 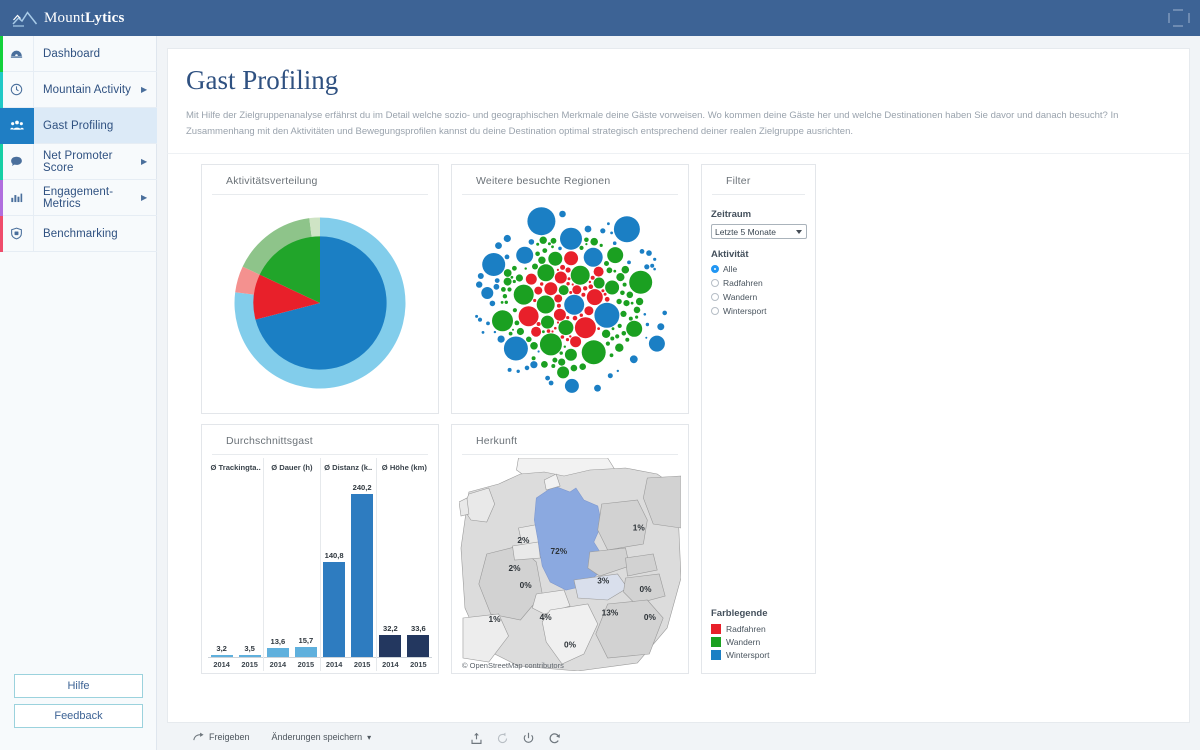 What do you see at coordinates (78, 233) in the screenshot?
I see `sidebar-item-benchmarking: Benchmarking` at bounding box center [78, 233].